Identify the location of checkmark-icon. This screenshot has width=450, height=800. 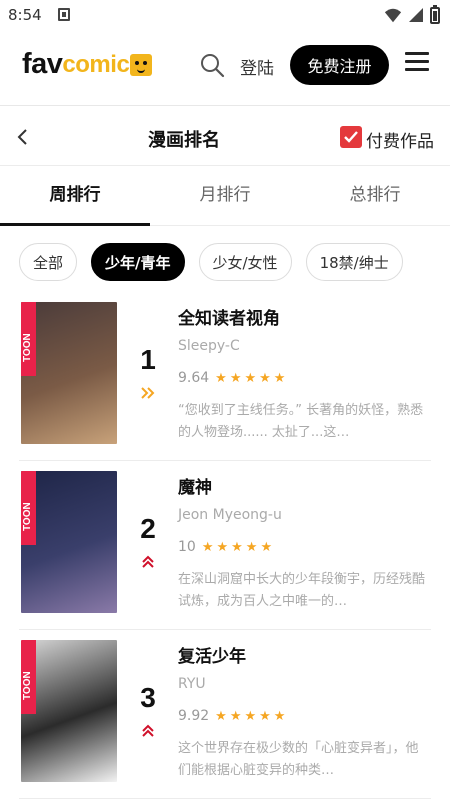
(351, 137).